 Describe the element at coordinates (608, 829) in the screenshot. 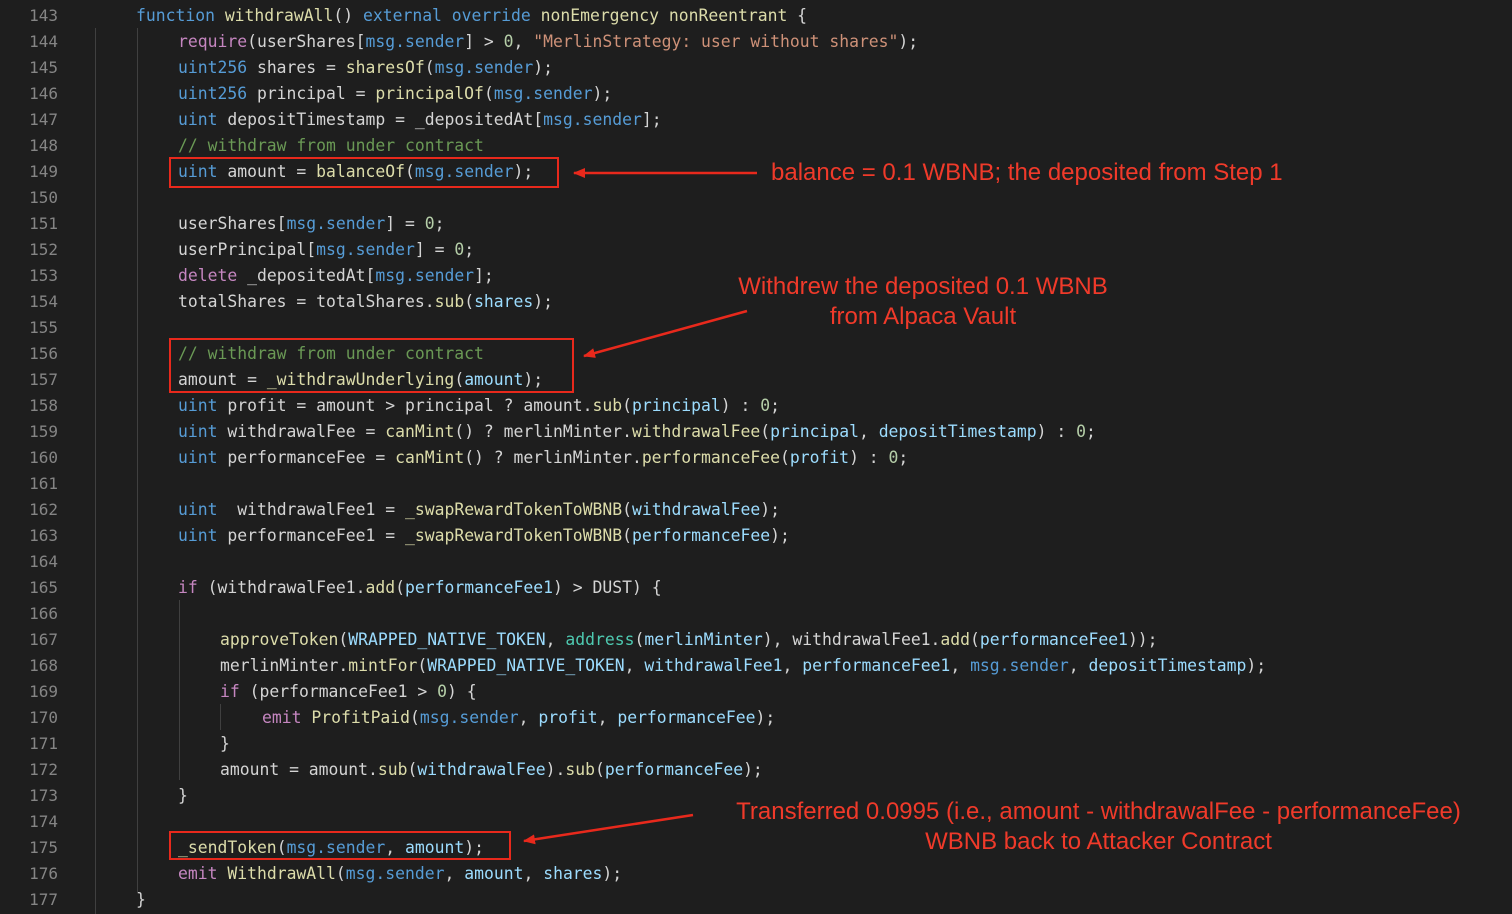

I see `arrow-transferred` at that location.